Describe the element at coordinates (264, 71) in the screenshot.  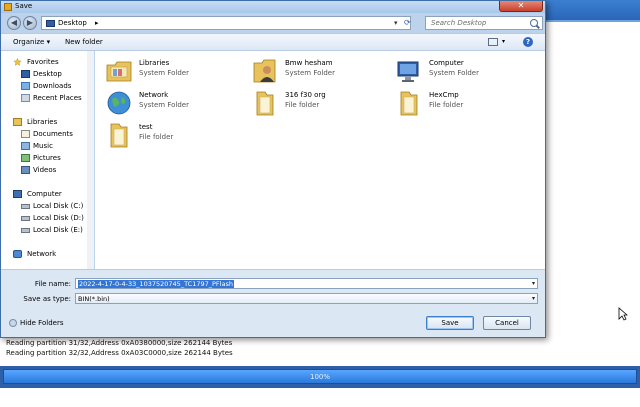
I see `user-folder-icon` at that location.